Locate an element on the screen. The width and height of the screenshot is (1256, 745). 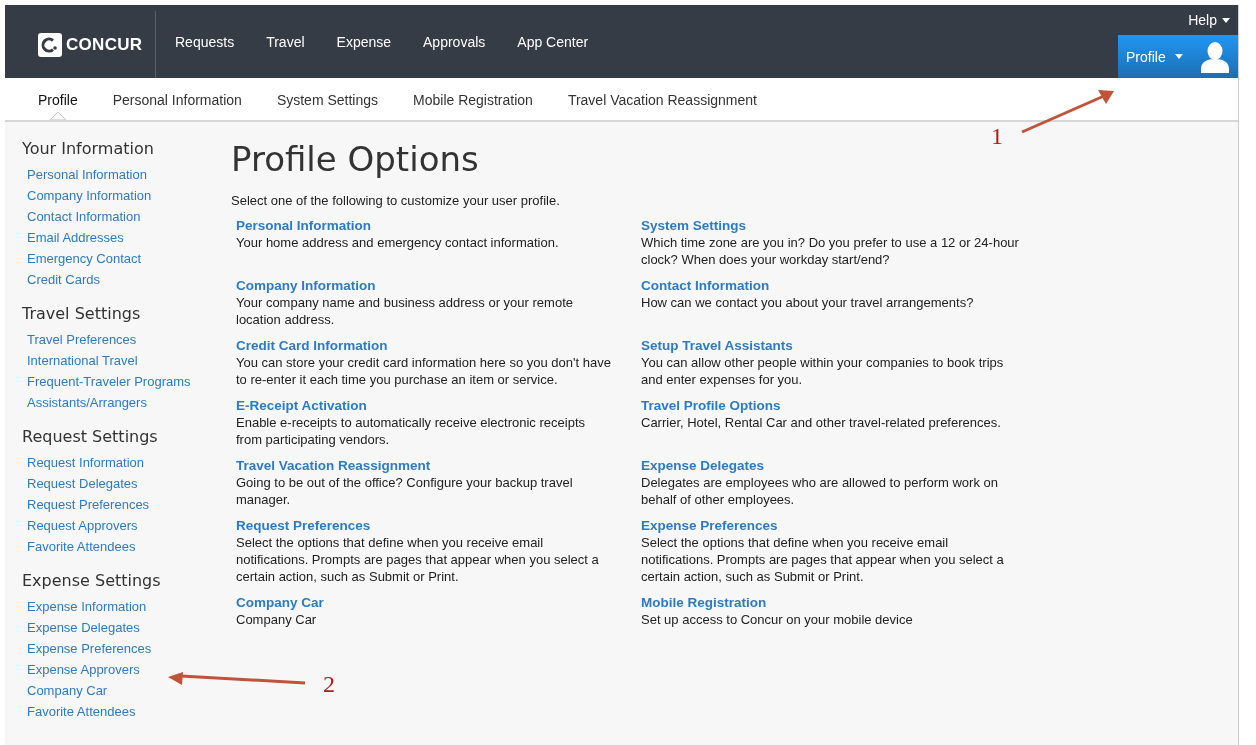
option-link: Travel Profile Options is located at coordinates (711, 405).